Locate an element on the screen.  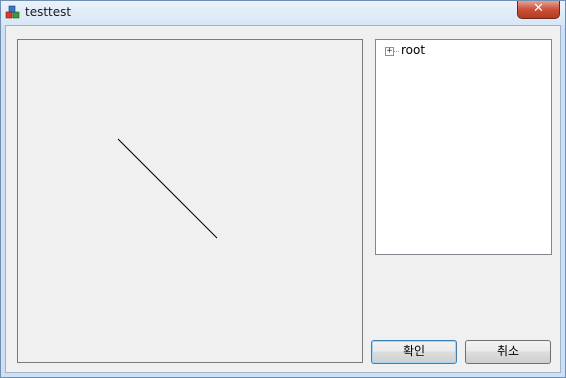
app-icon is located at coordinates (13, 12).